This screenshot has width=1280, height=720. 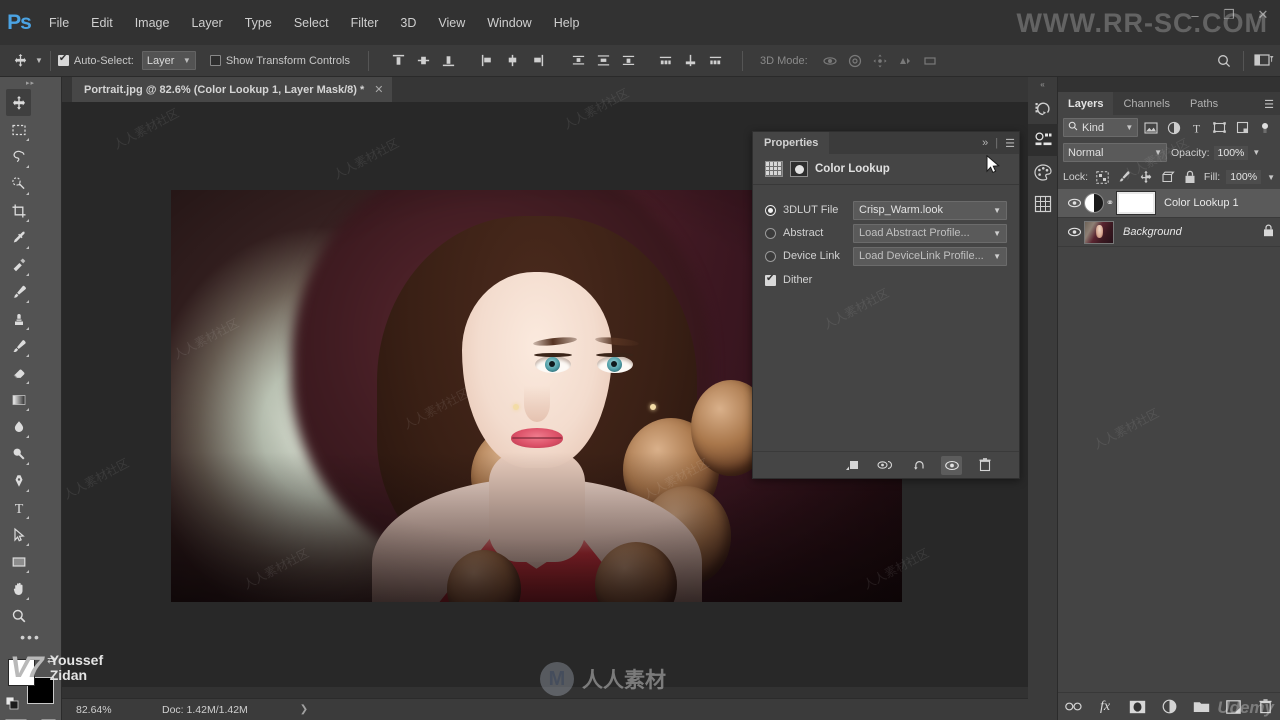 I want to click on roll-3d-icon, so click(x=855, y=61).